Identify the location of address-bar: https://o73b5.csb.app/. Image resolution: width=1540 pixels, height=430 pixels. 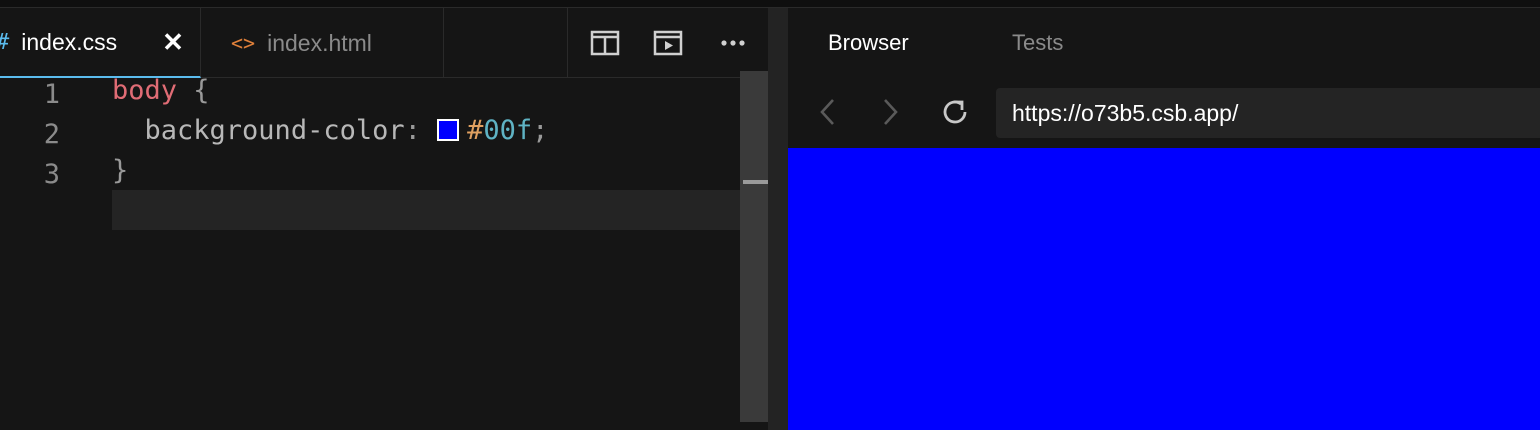
(1268, 113).